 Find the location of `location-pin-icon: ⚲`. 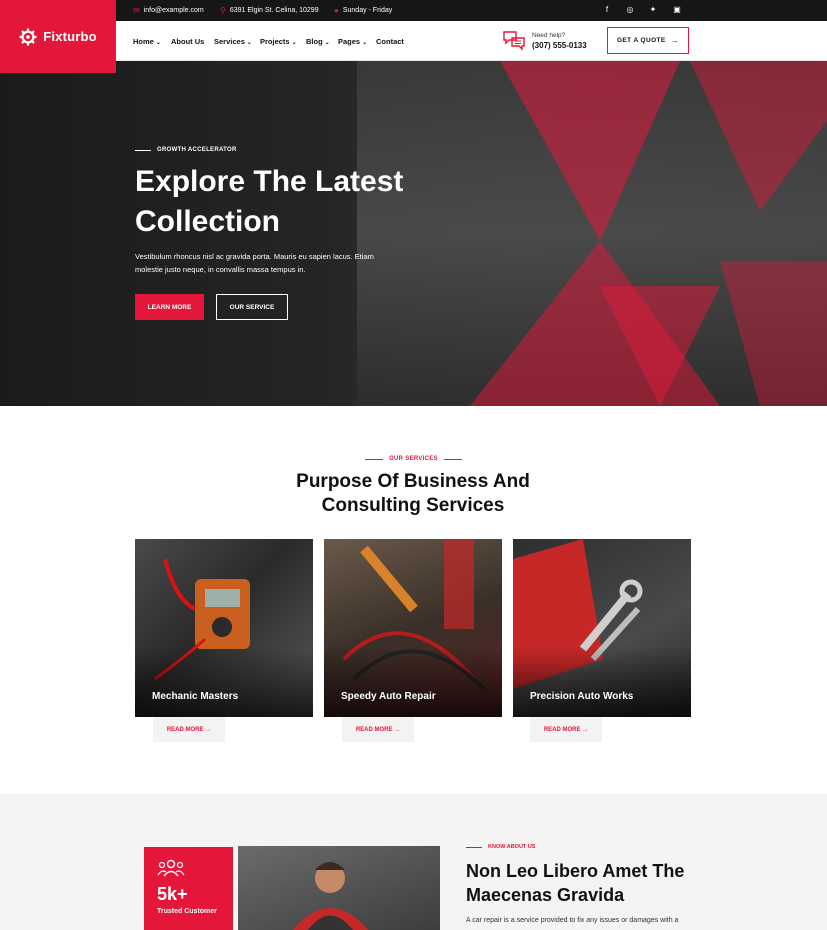

location-pin-icon: ⚲ is located at coordinates (223, 10).